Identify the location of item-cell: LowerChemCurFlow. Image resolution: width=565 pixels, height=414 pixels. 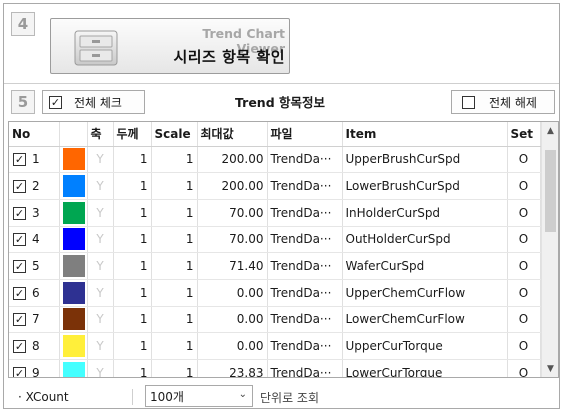
(425, 320).